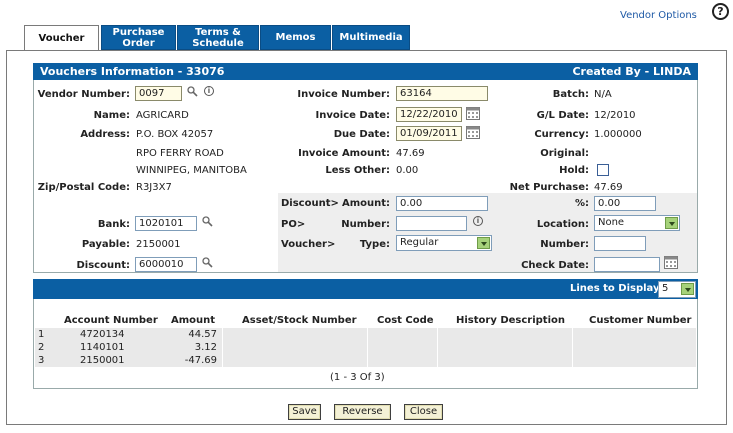  Describe the element at coordinates (295, 37) in the screenshot. I see `tab-memos: Memos` at that location.